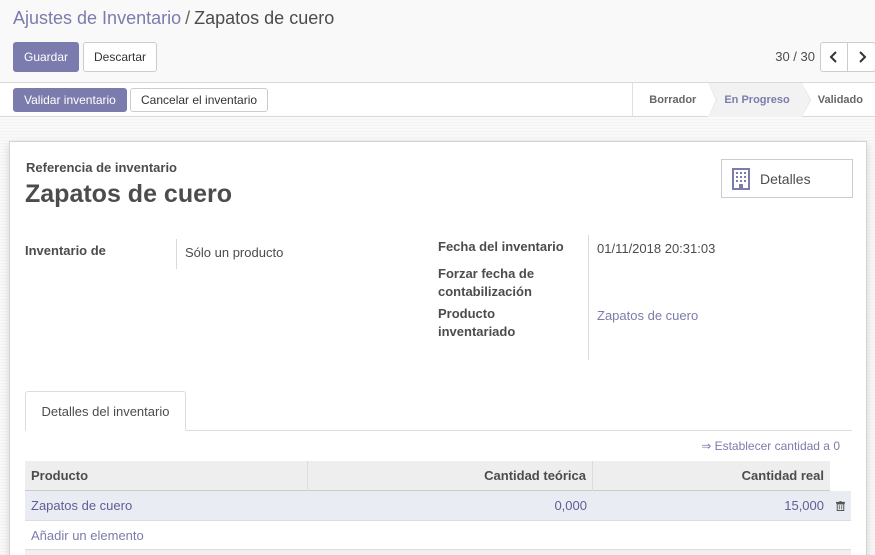 This screenshot has height=555, width=875. Describe the element at coordinates (757, 100) in the screenshot. I see `stage-in-progress-label: En Progreso` at that location.